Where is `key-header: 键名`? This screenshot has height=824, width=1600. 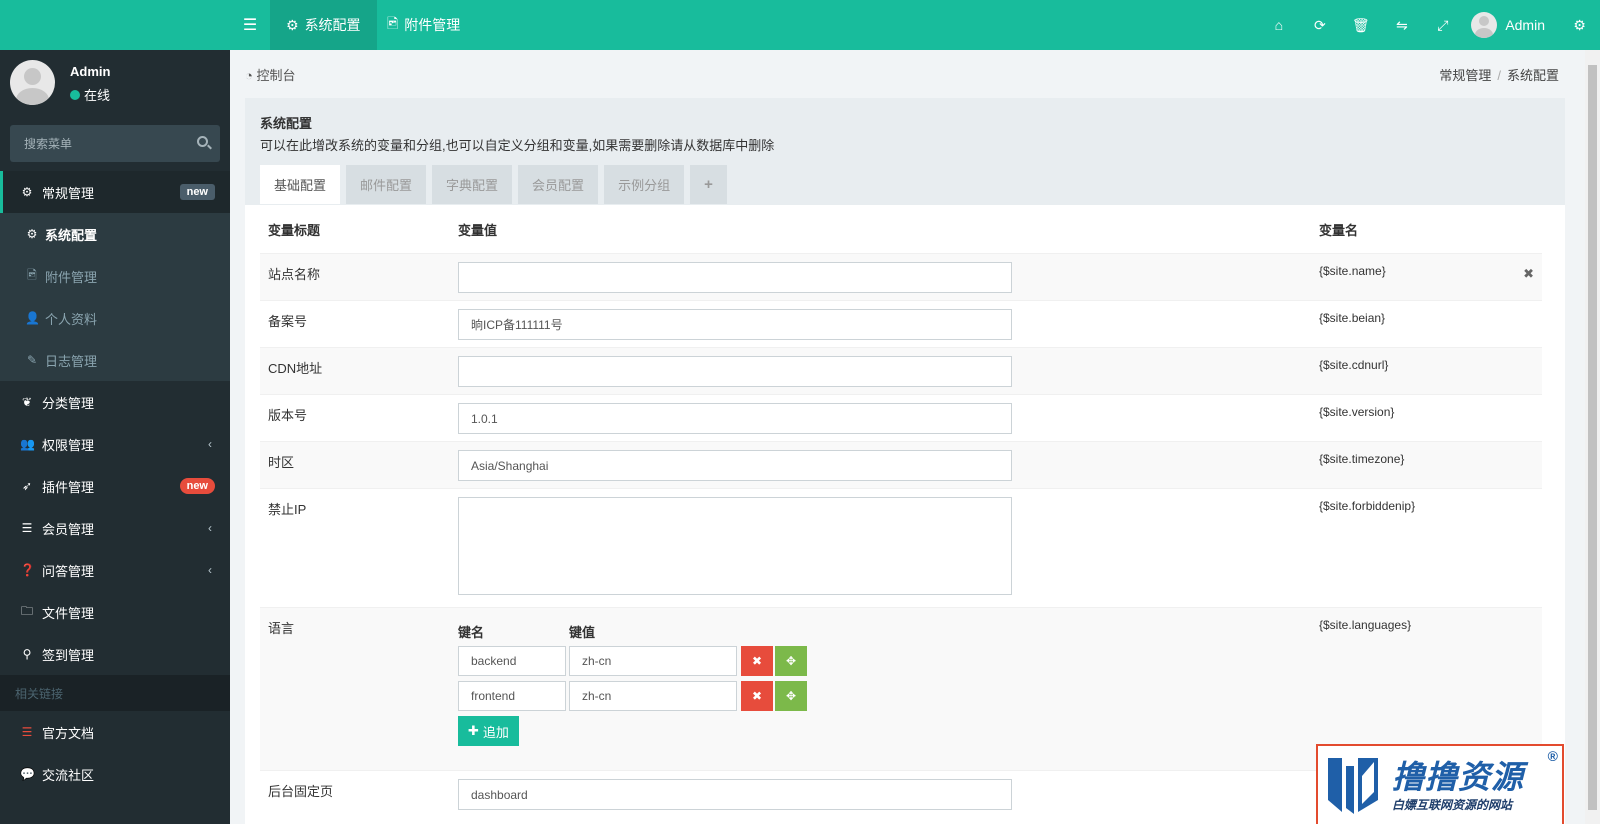
key-header: 键名 is located at coordinates (471, 632).